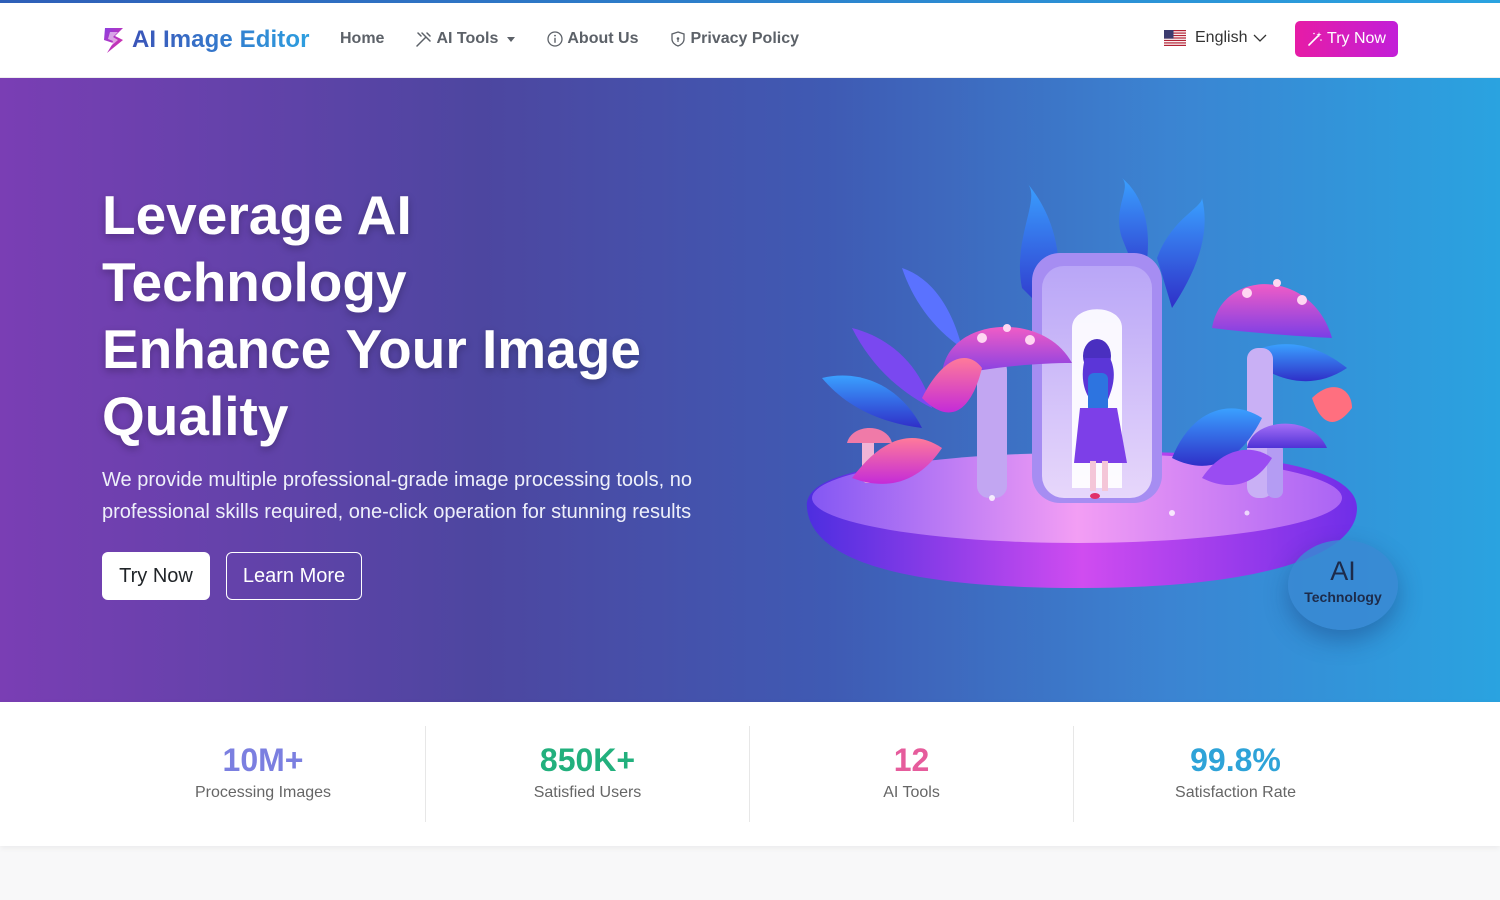 The image size is (1500, 900). I want to click on hero-title-line: Enhance Your Image, so click(371, 349).